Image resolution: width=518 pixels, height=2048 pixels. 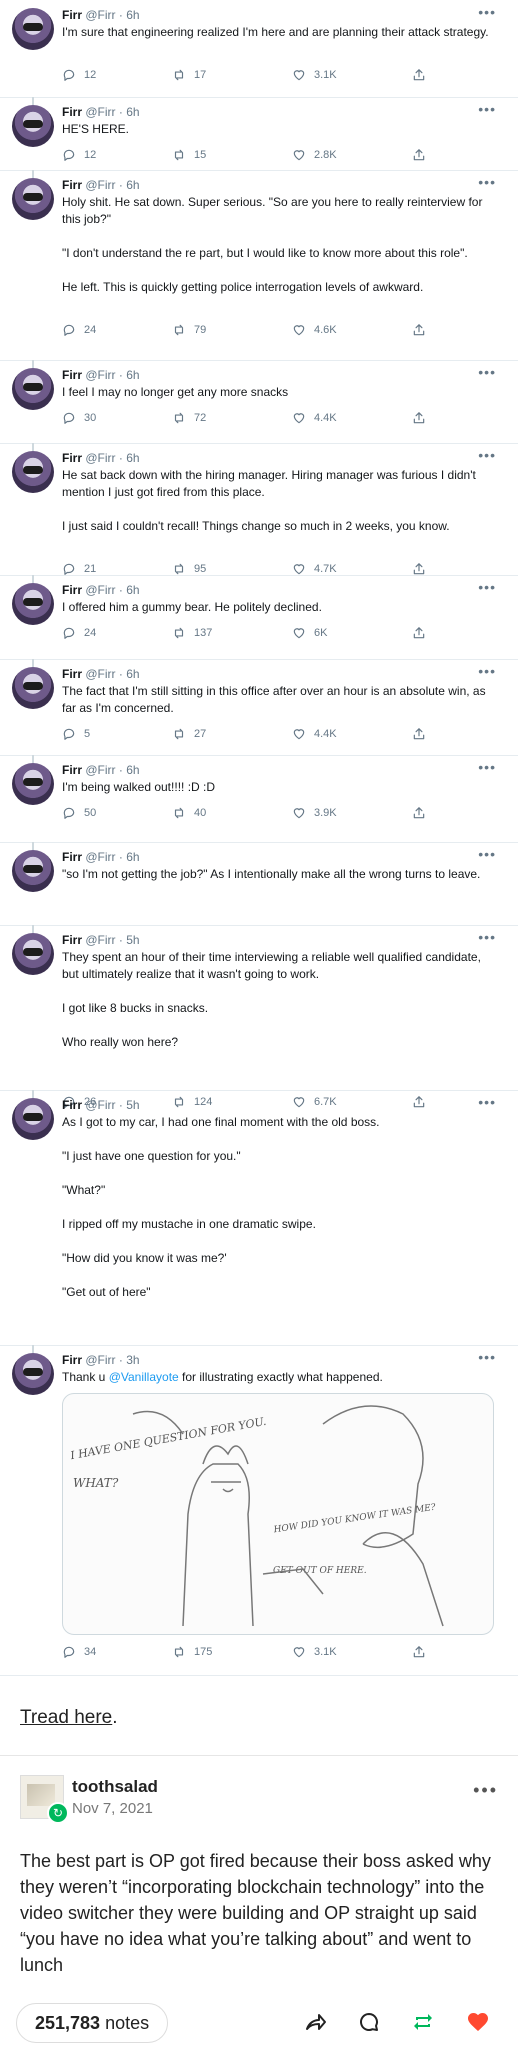 What do you see at coordinates (423, 2022) in the screenshot?
I see `reblog-icon` at bounding box center [423, 2022].